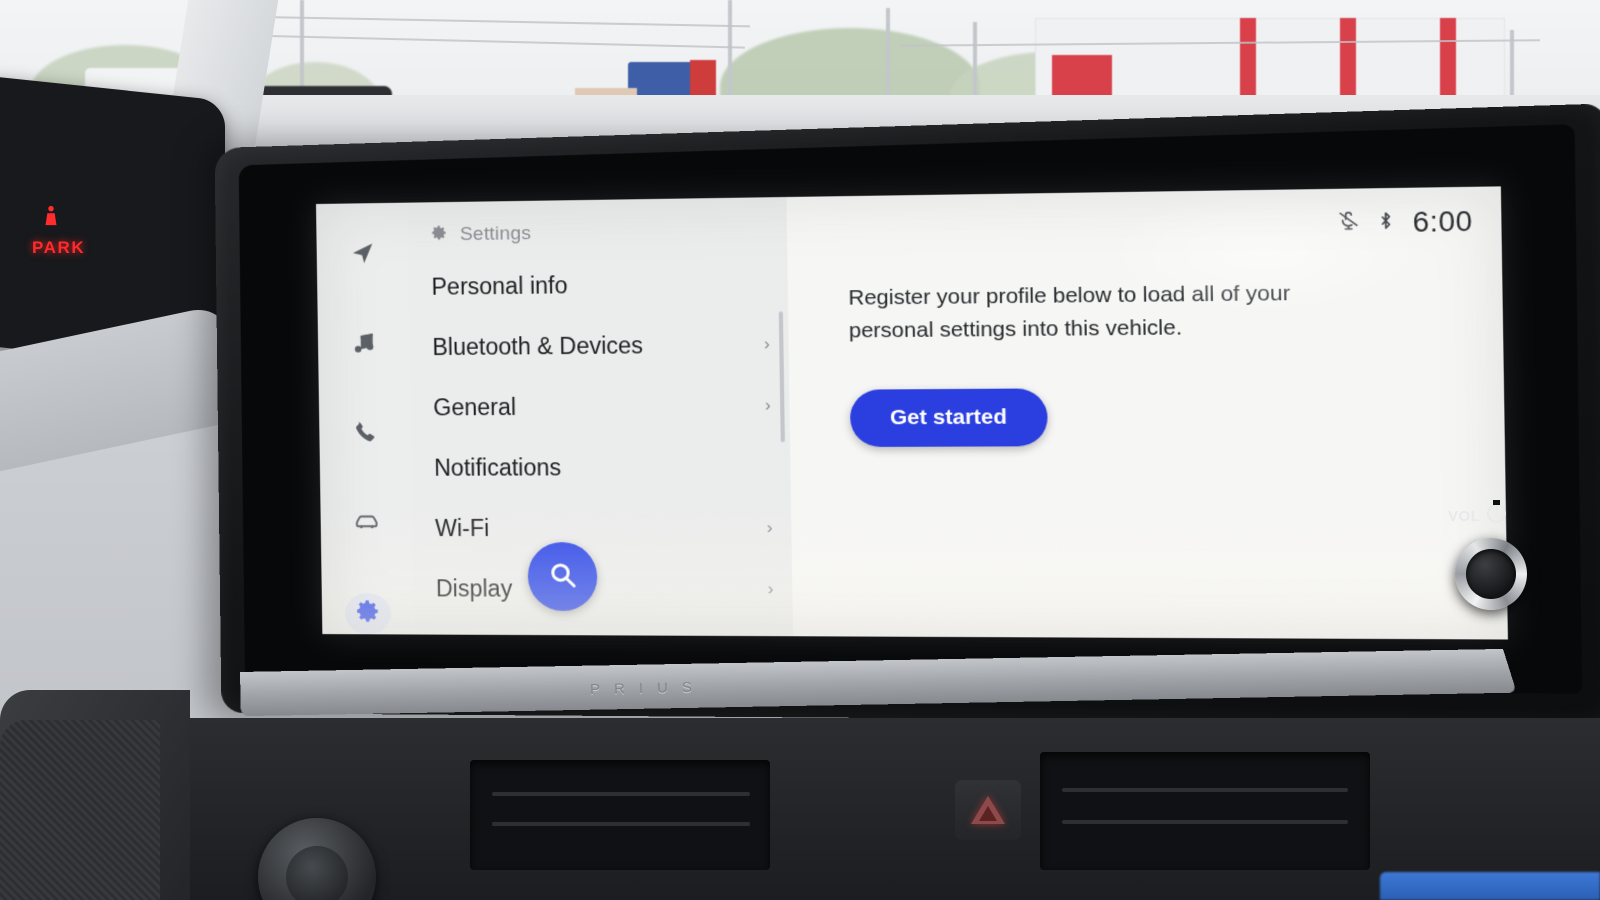 The image size is (1600, 900). I want to click on clock: 6:00, so click(1442, 222).